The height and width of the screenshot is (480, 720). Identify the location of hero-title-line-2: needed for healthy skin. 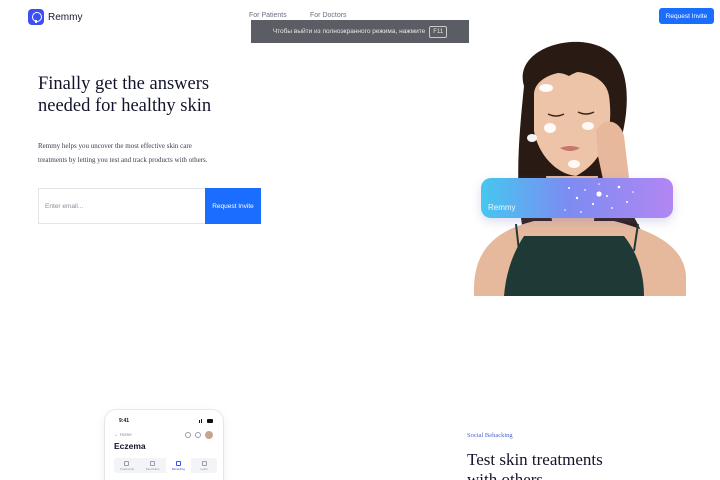
(125, 106).